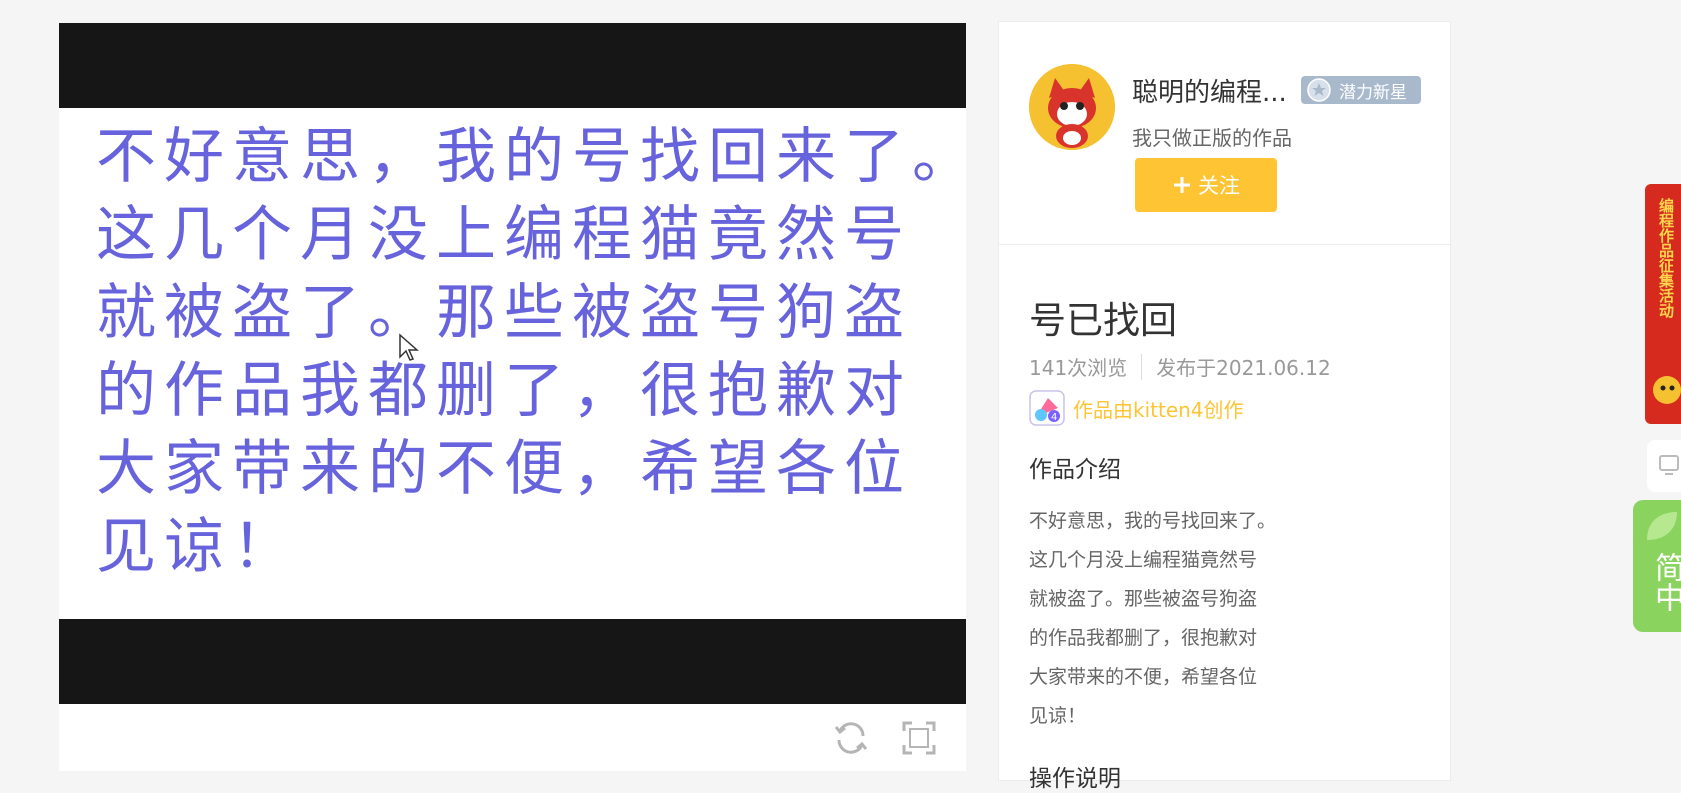 Image resolution: width=1681 pixels, height=793 pixels. Describe the element at coordinates (512, 737) in the screenshot. I see `player-controls` at that location.